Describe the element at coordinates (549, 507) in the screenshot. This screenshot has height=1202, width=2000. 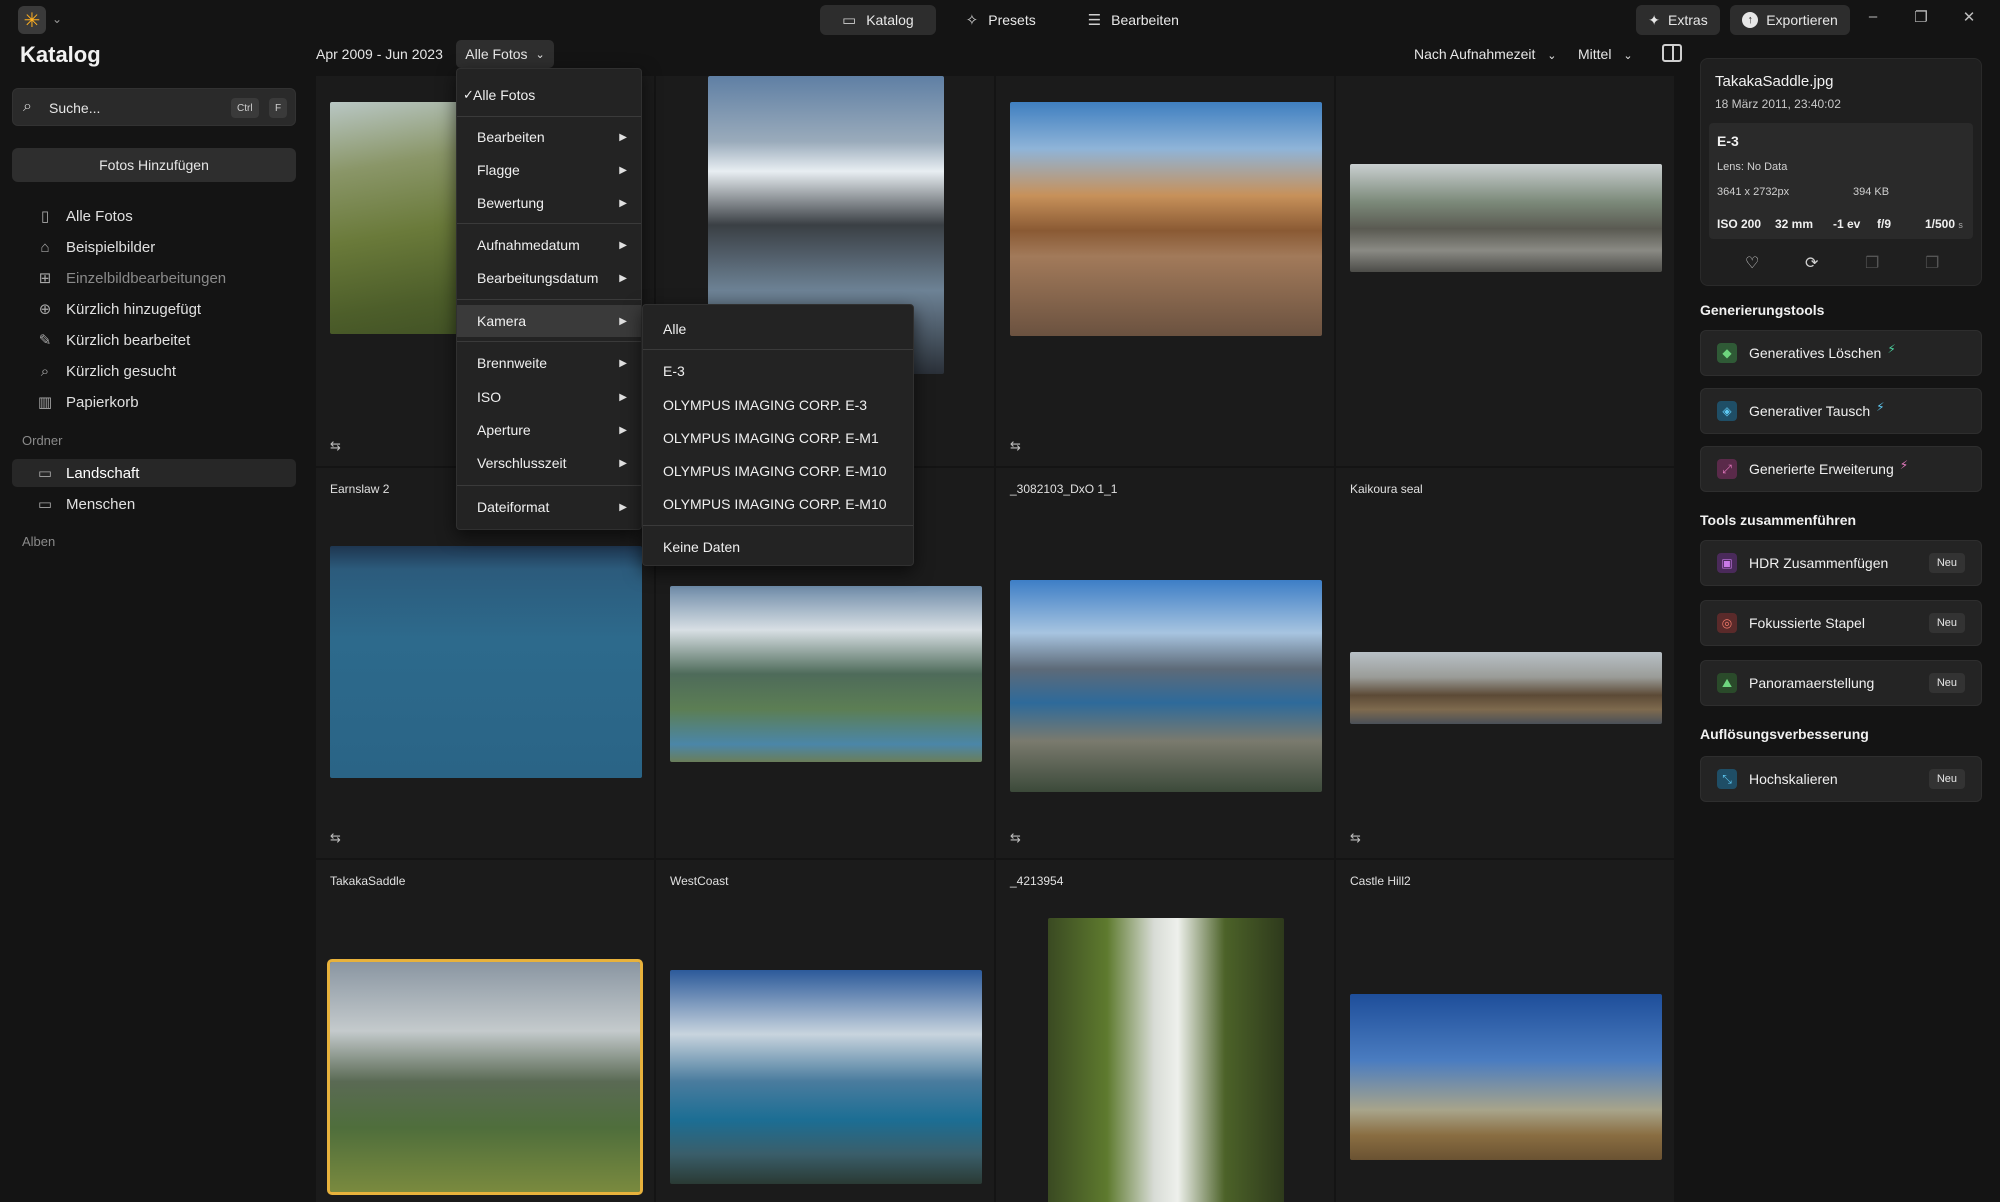
I see `menu-item-dateiformat: Dateiformat ▶` at that location.